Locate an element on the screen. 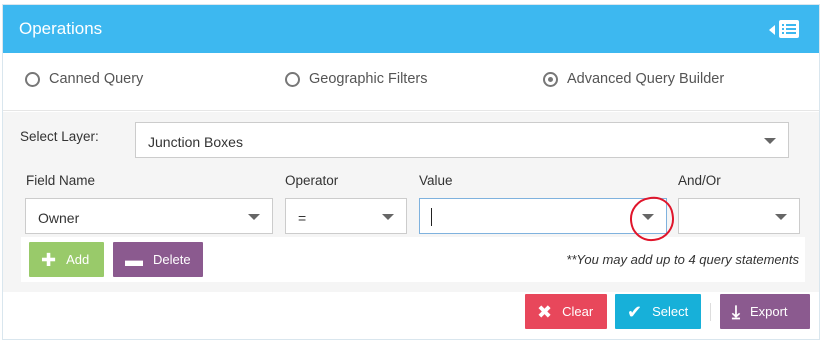 The height and width of the screenshot is (340, 822). operator-select: = is located at coordinates (346, 216).